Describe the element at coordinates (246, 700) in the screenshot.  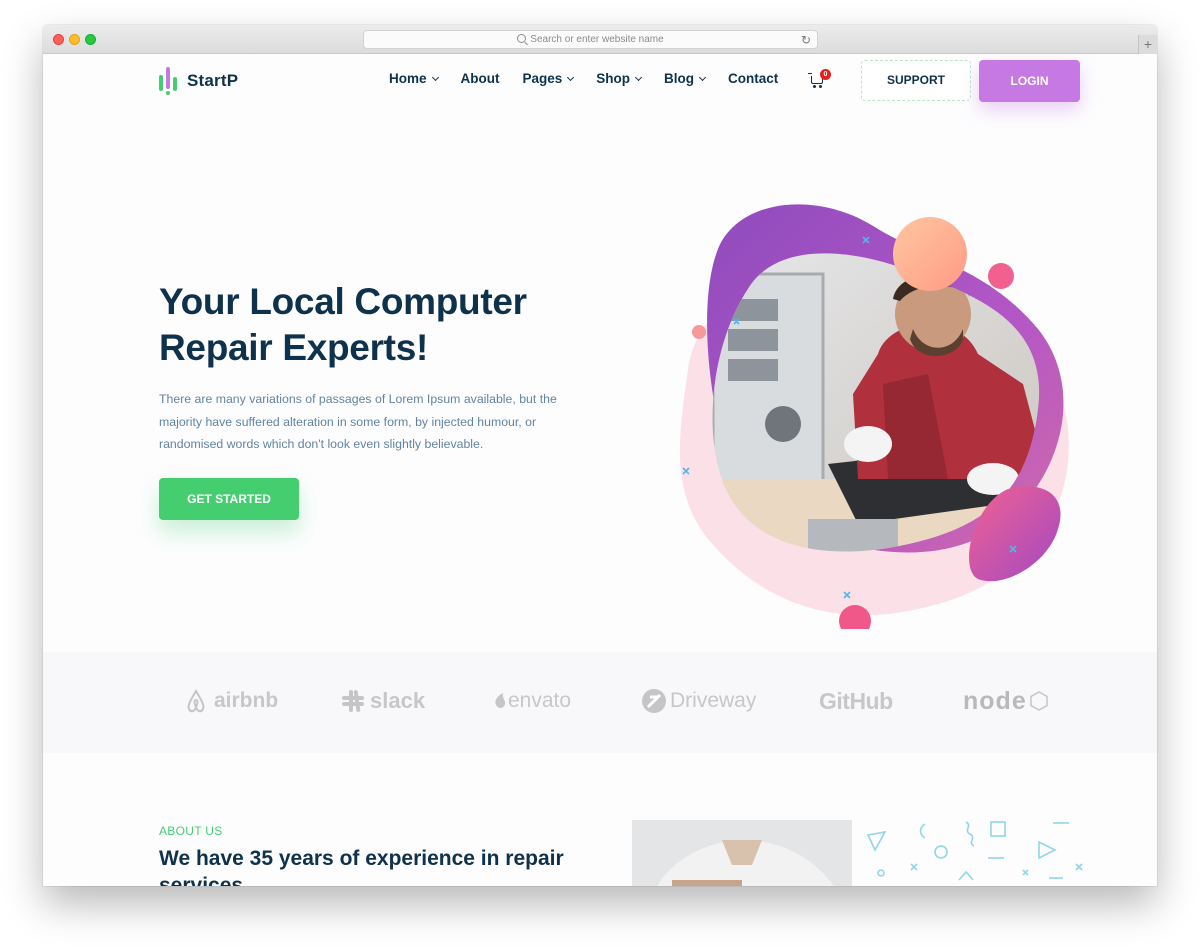
I see `partner-name: airbnb` at that location.